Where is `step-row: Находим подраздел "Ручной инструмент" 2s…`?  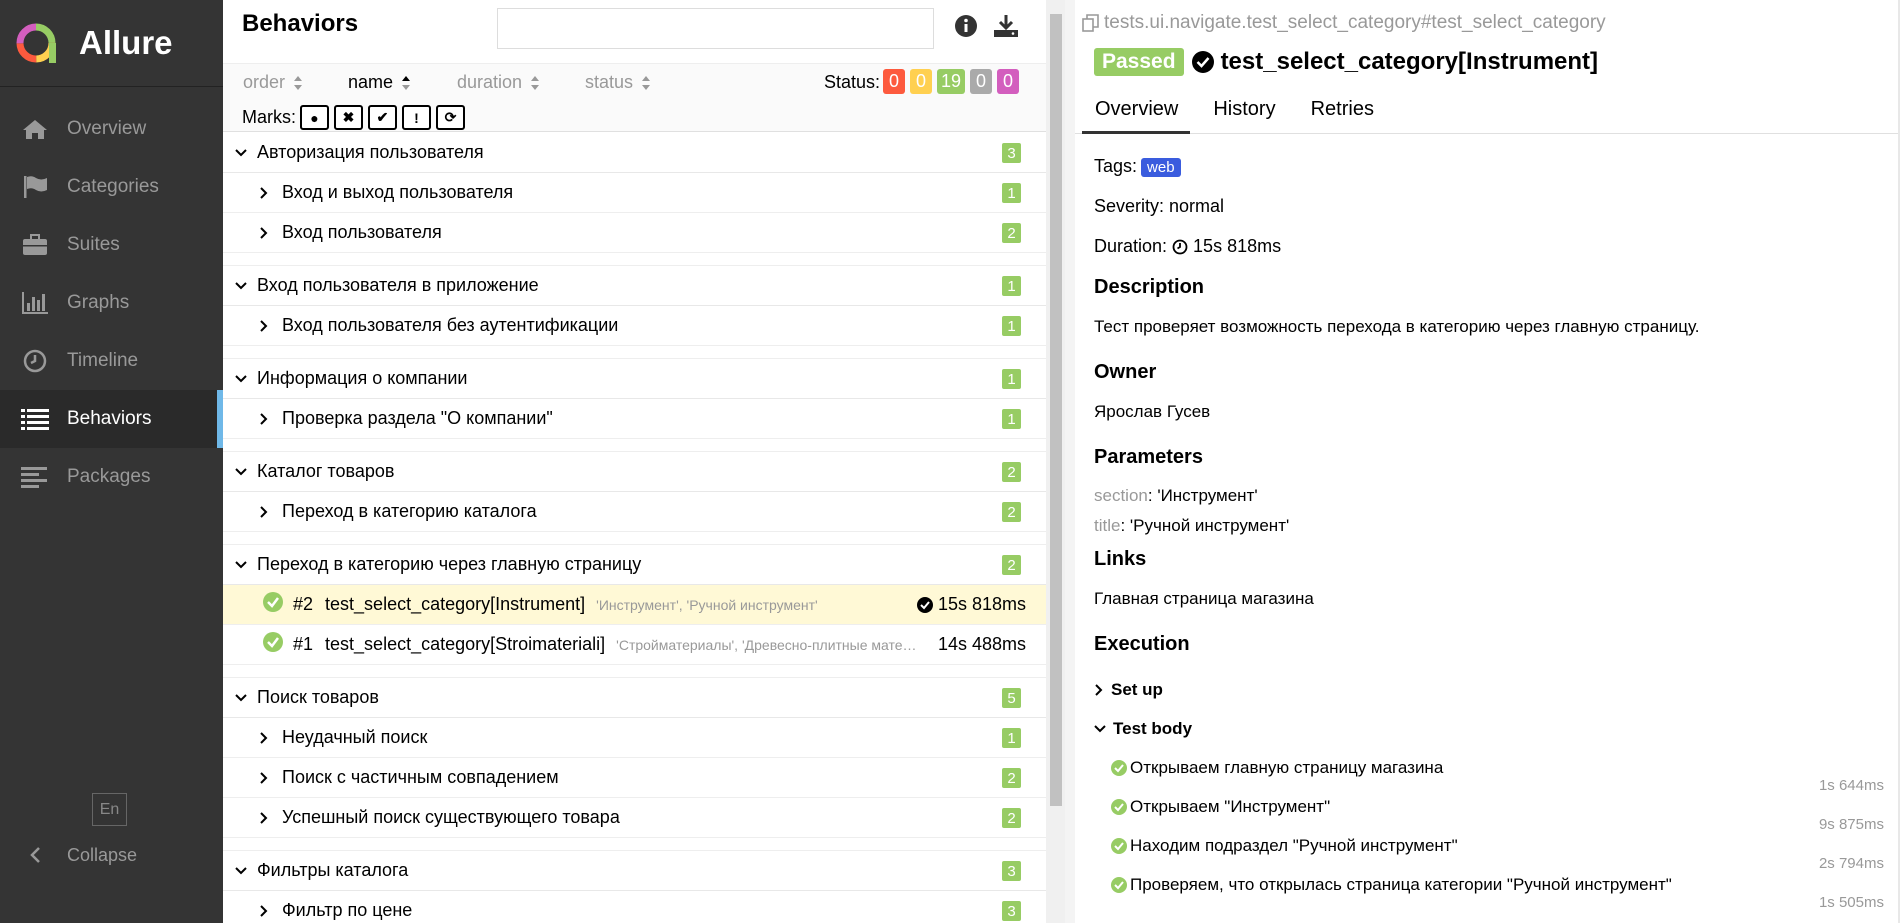 step-row: Находим подраздел "Ручной инструмент" 2s… is located at coordinates (1489, 849).